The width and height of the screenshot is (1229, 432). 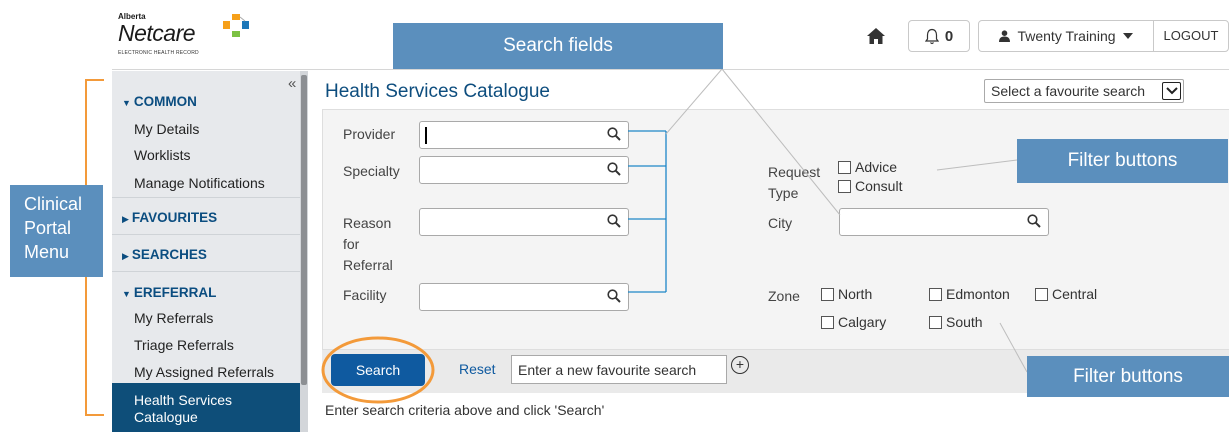 I want to click on request-type-label: Request Type, so click(x=794, y=183).